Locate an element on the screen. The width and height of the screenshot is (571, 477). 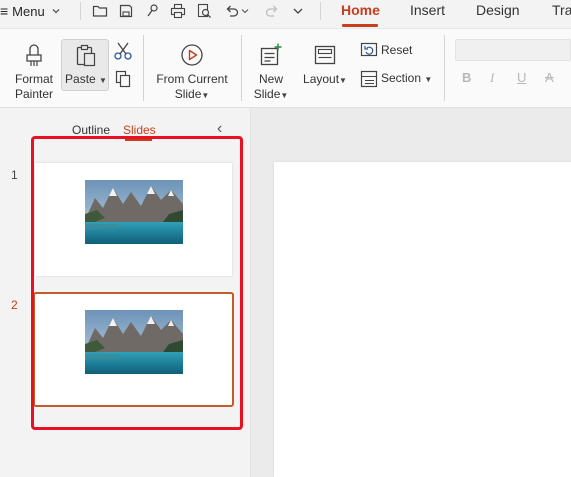
open-file-button is located at coordinates (100, 11).